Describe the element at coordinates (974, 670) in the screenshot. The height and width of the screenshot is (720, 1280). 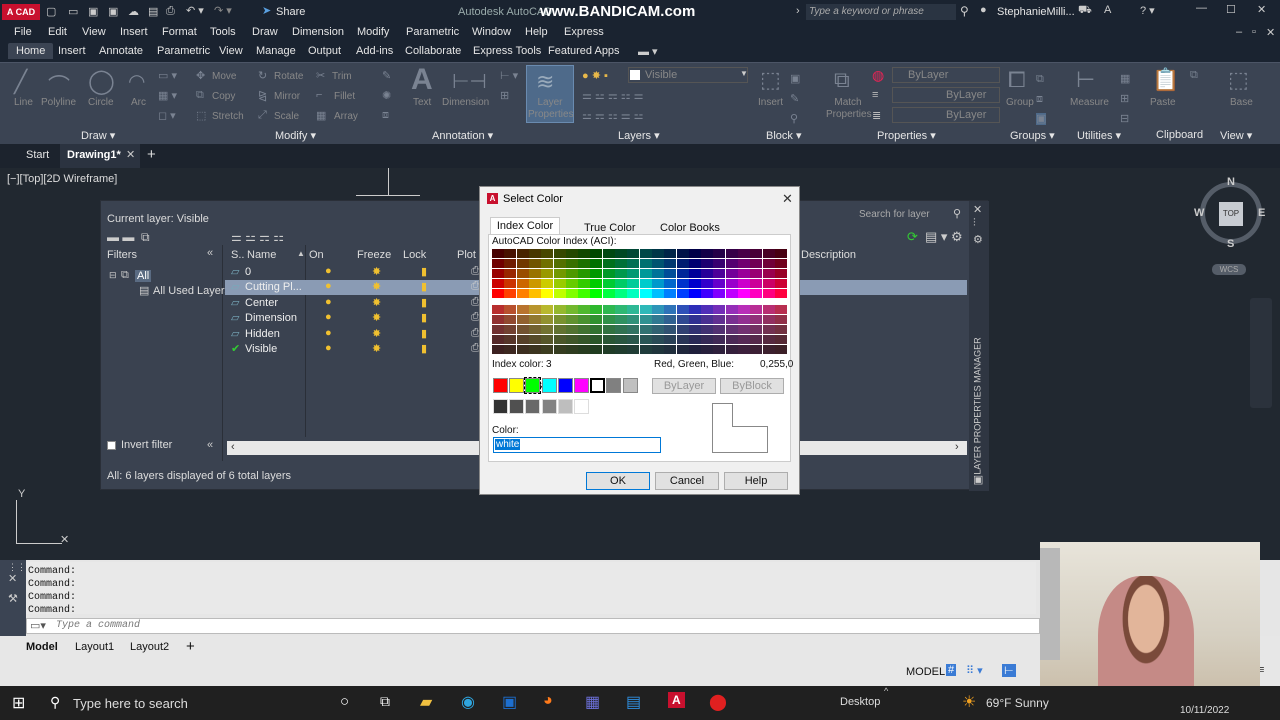
I see `snap-icon: ⠿ ▾` at that location.